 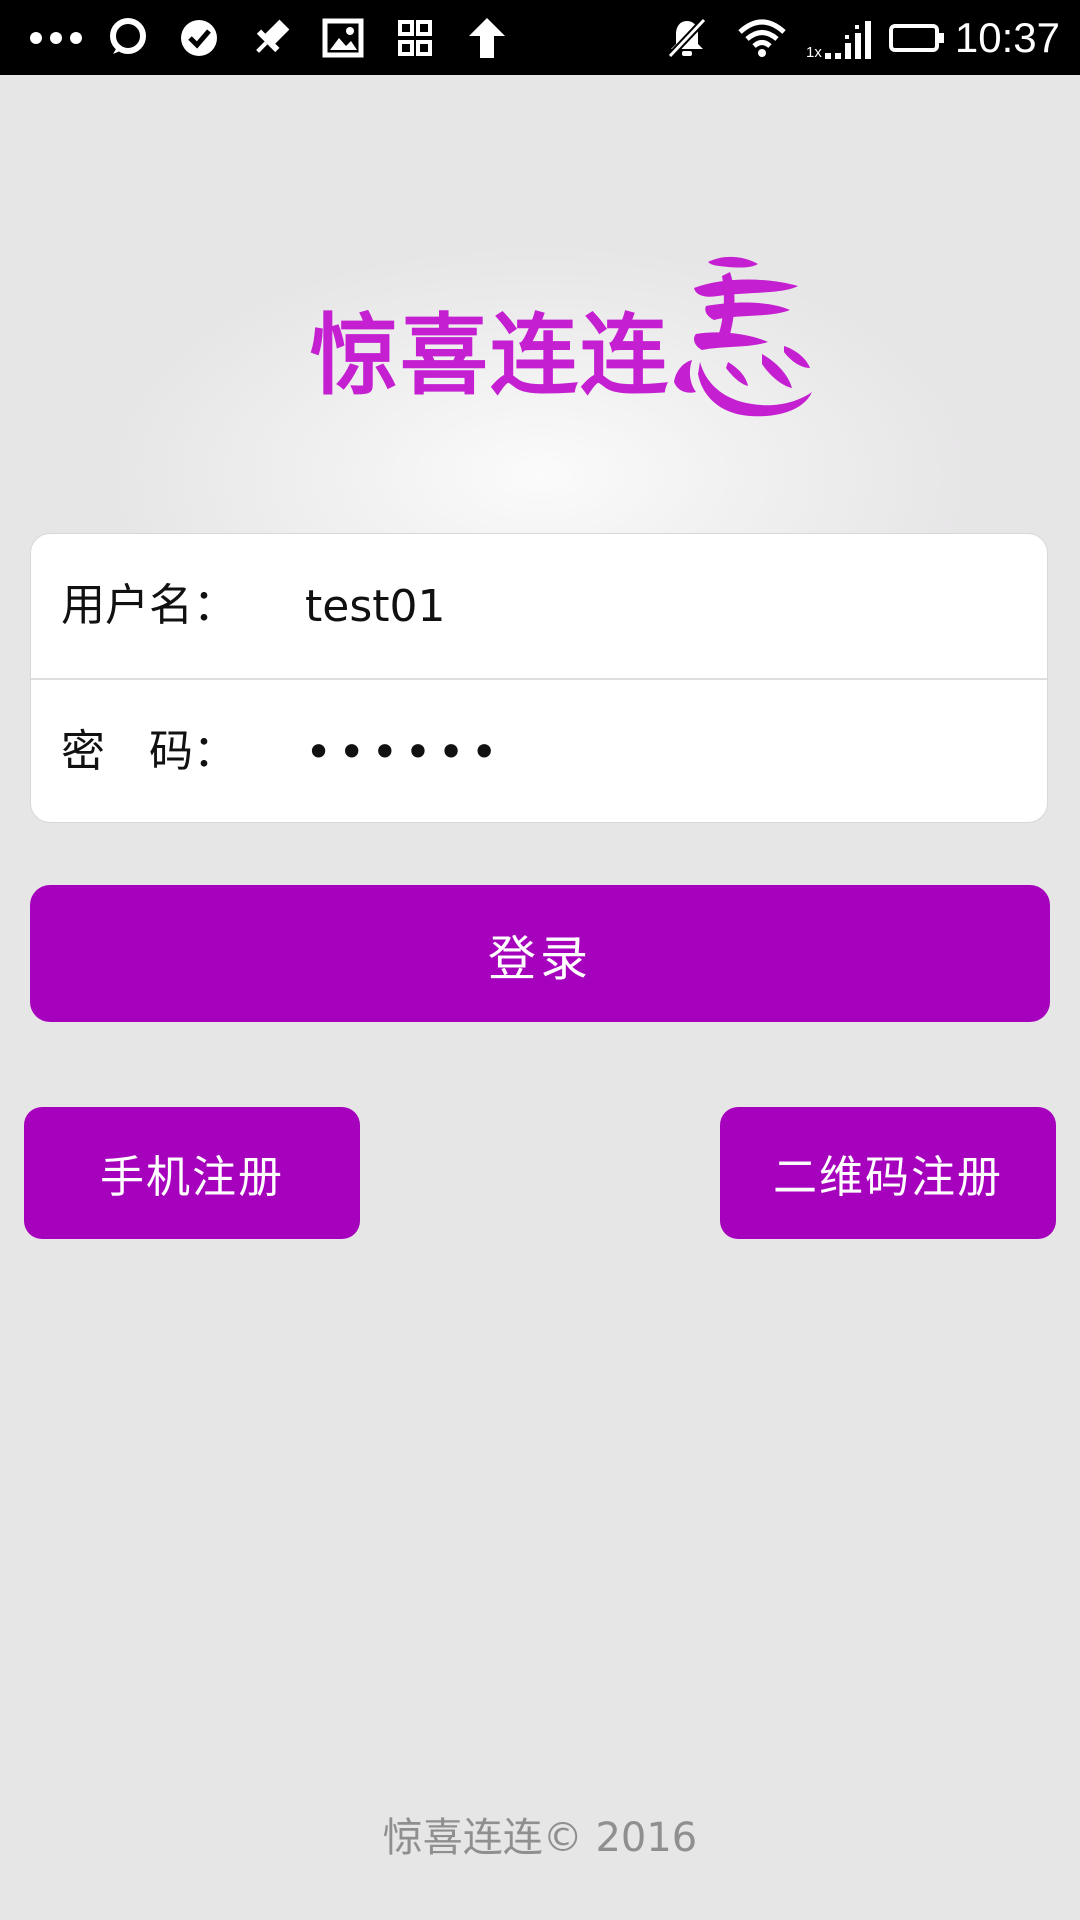 What do you see at coordinates (743, 336) in the screenshot?
I see `calligraphy-hui-icon` at bounding box center [743, 336].